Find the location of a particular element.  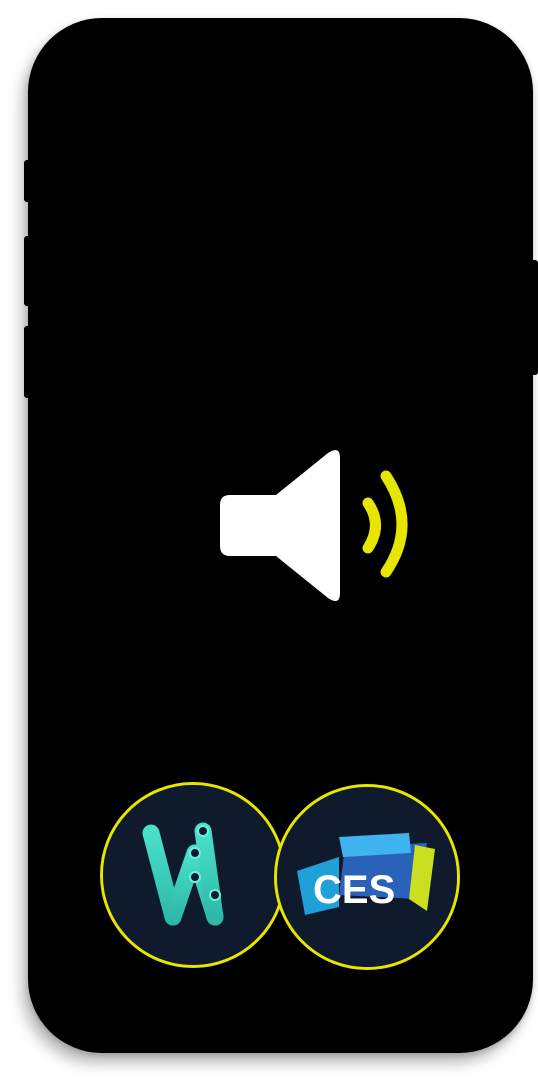

speaker-volume-icon is located at coordinates (318, 525).